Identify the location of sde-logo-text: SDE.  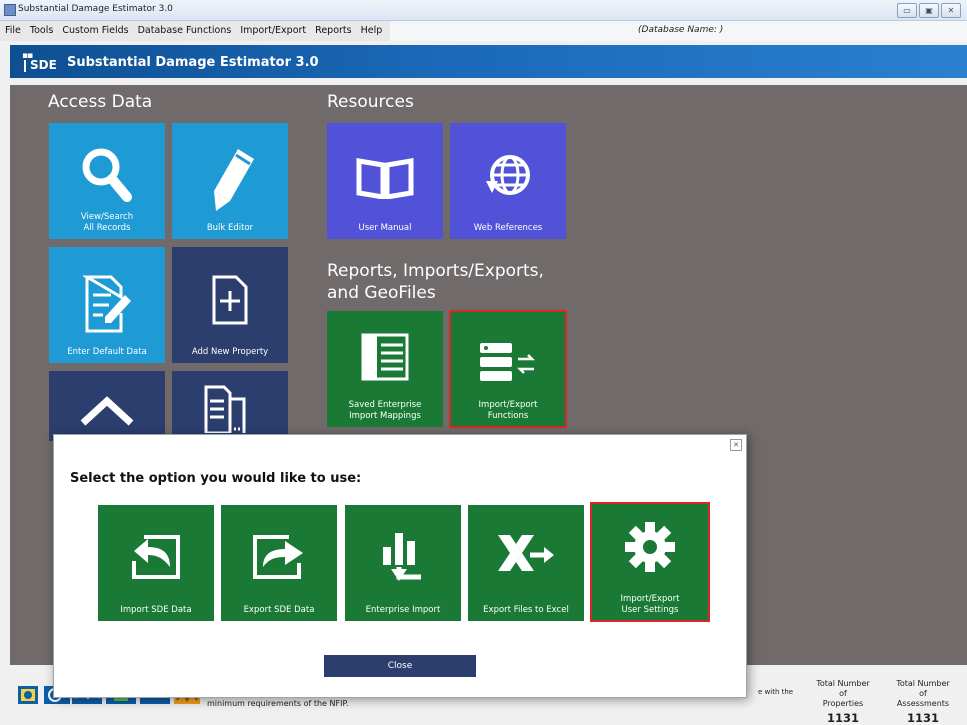
(43, 65).